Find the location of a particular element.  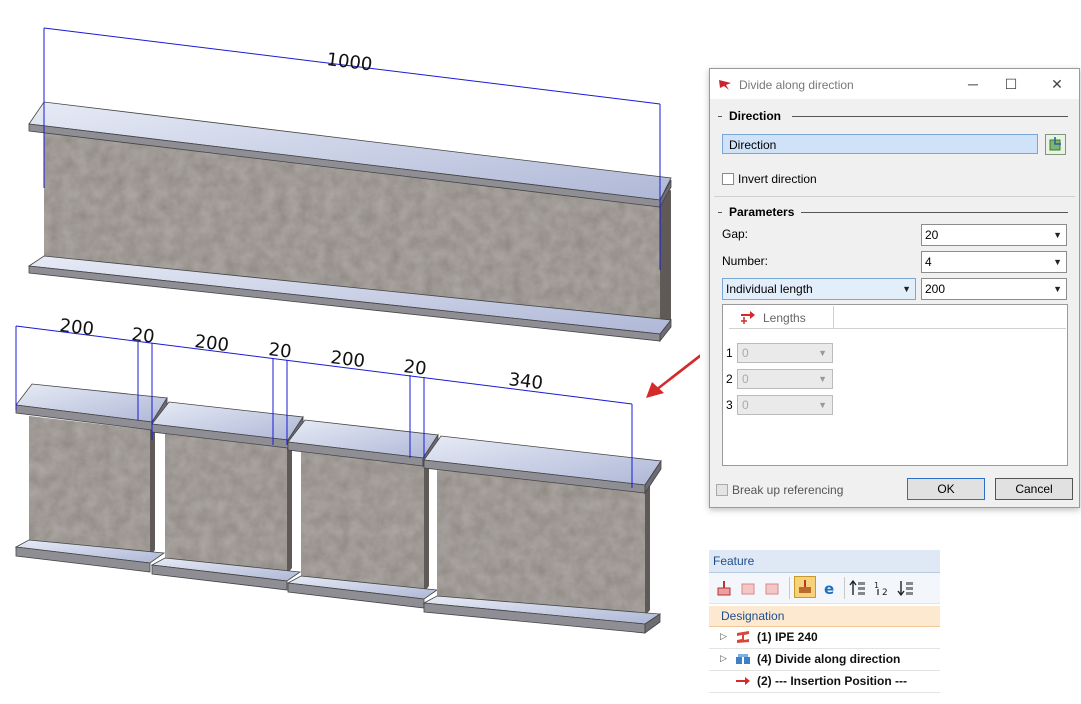

individual-length-value: 200 is located at coordinates (935, 289).